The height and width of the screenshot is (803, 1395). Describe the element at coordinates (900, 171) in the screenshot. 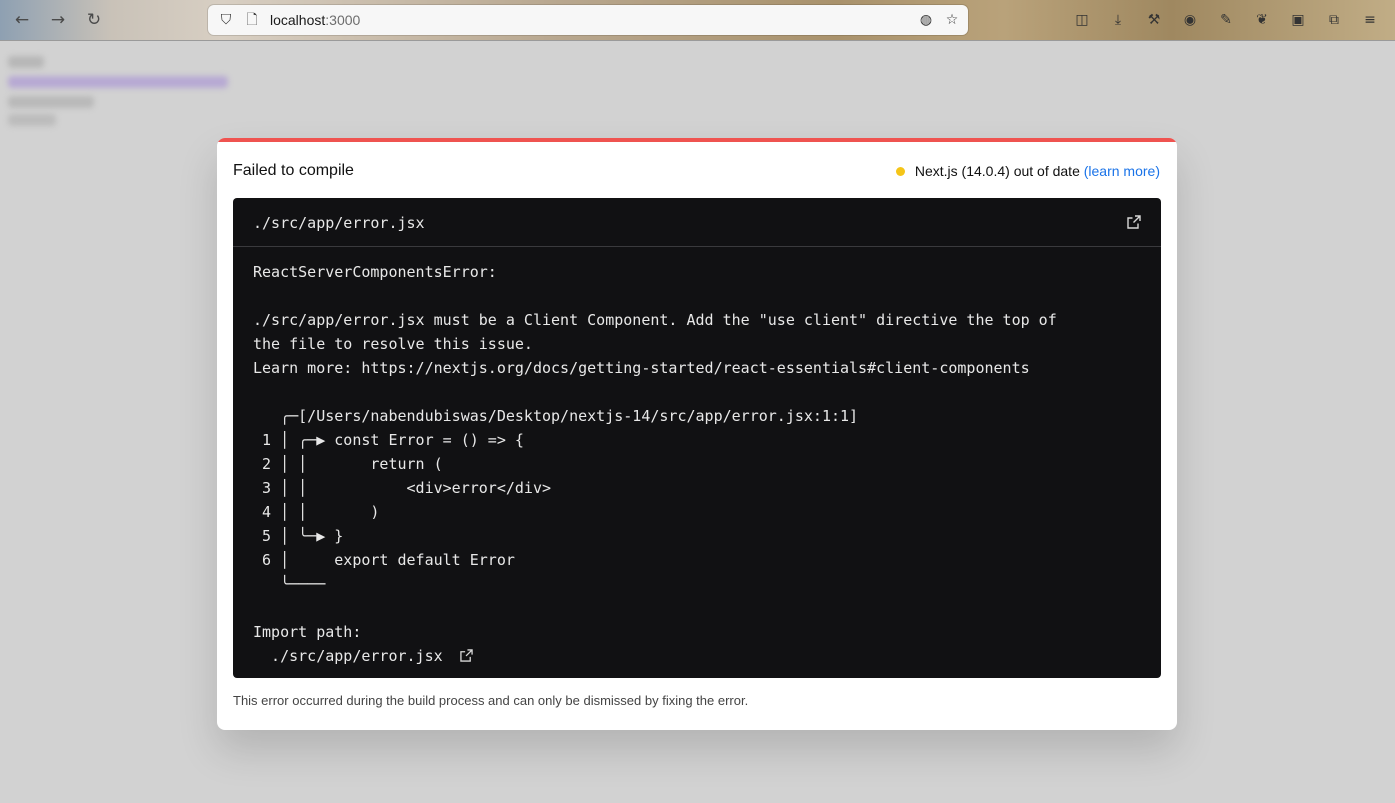

I see `status-dot-icon` at that location.